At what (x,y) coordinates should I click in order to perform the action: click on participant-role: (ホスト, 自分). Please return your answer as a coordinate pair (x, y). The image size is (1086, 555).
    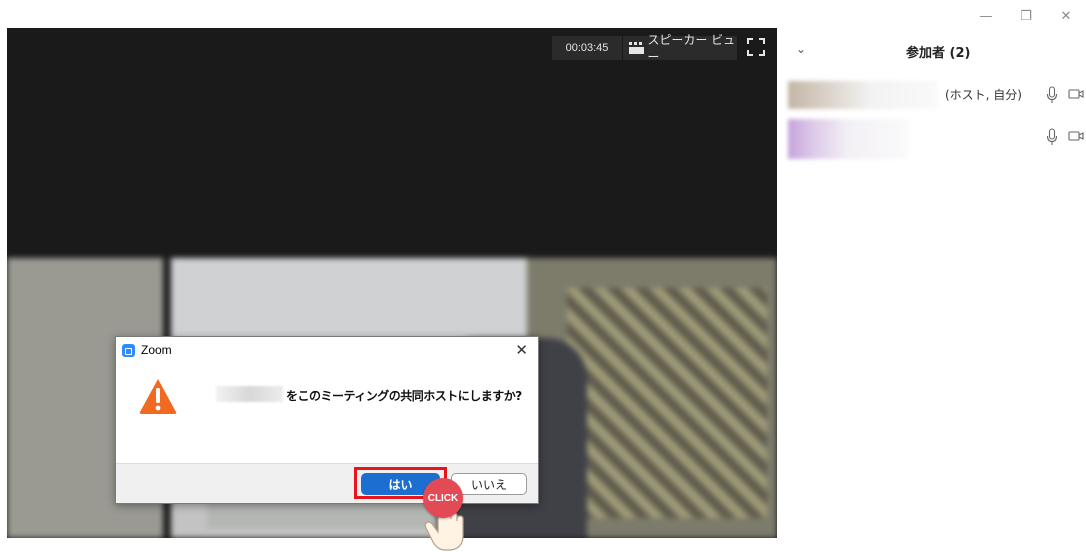
    Looking at the image, I should click on (983, 95).